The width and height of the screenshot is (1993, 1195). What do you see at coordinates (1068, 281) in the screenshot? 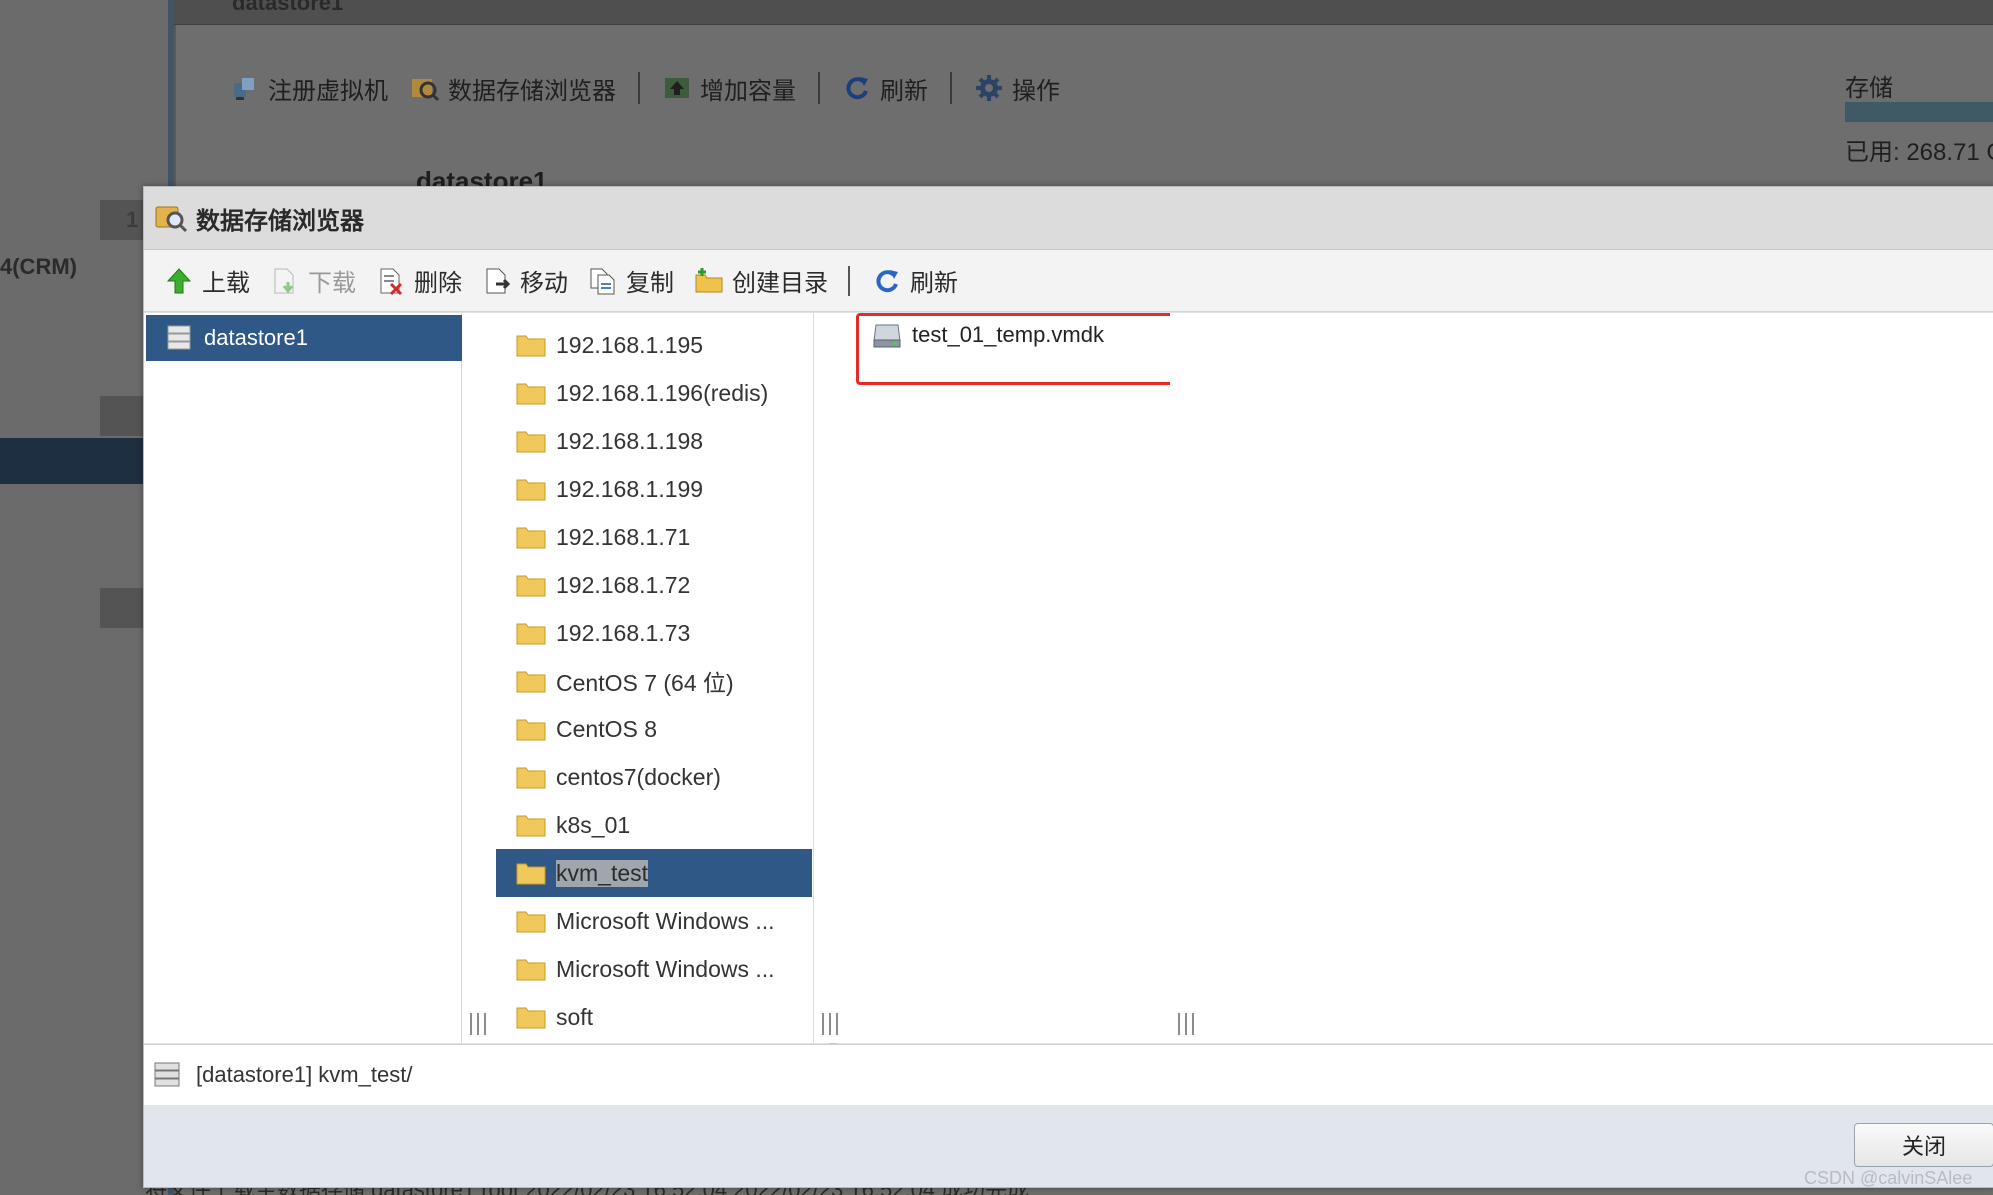
I see `dialog-toolbar: 上载 下载 删除 移动 复制 创建目录 刷新` at bounding box center [1068, 281].